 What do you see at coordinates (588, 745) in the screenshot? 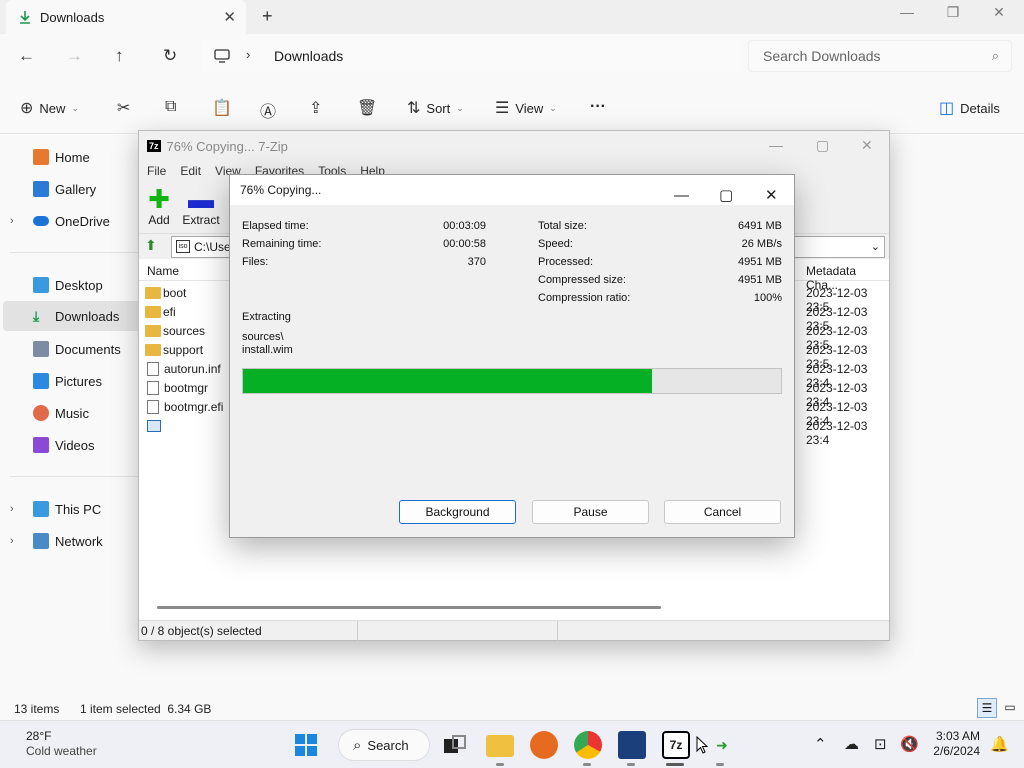
I see `chrome-icon` at bounding box center [588, 745].